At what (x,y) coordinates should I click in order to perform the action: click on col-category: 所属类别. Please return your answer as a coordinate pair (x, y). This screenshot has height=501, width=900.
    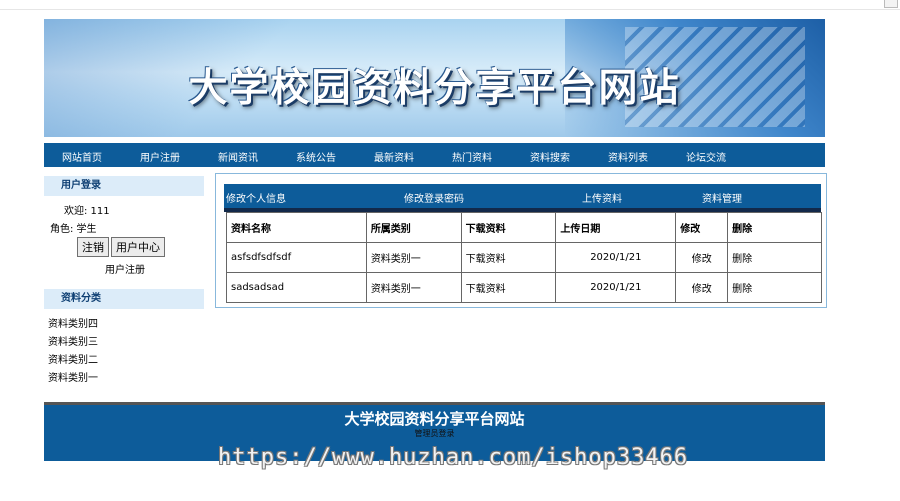
    Looking at the image, I should click on (413, 227).